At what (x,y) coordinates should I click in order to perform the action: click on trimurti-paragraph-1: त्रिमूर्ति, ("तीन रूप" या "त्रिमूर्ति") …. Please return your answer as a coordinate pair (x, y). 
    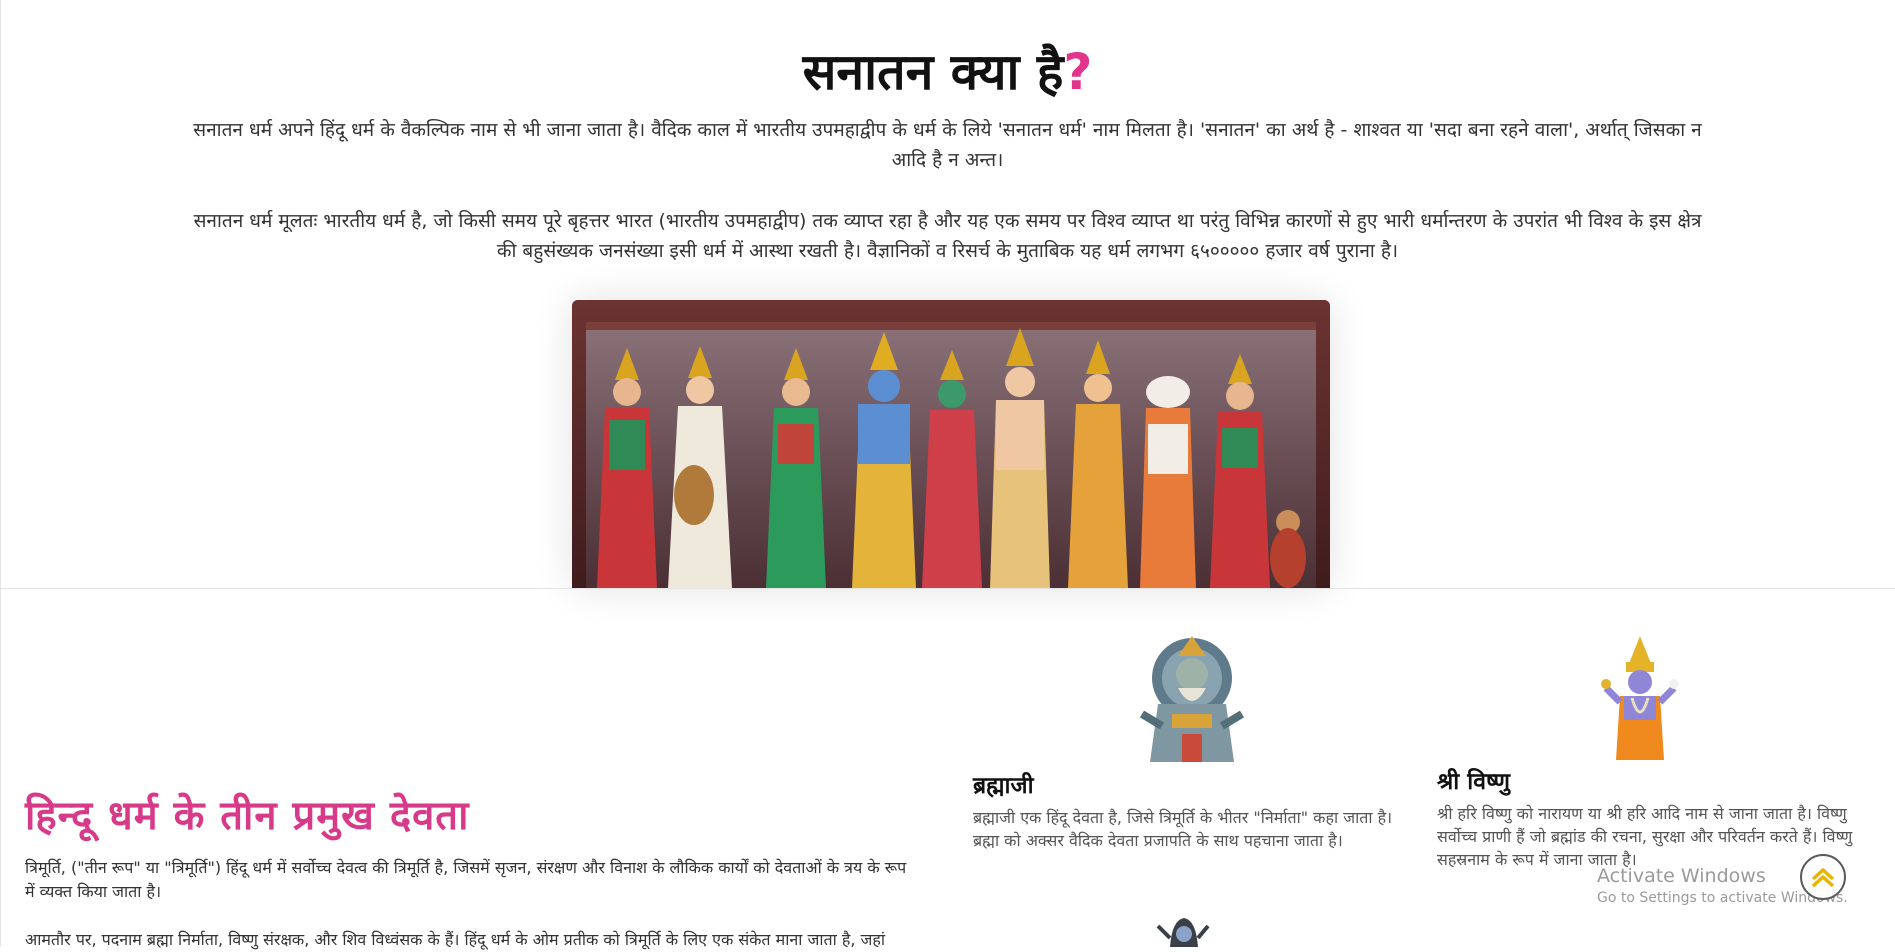
    Looking at the image, I should click on (466, 879).